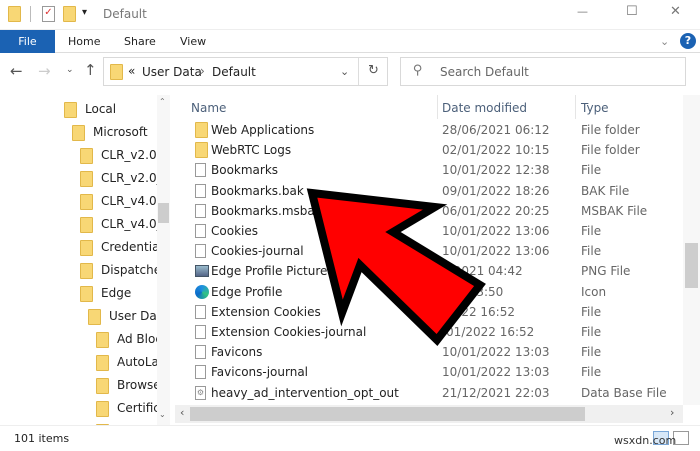 This screenshot has height=451, width=700. What do you see at coordinates (42, 438) in the screenshot?
I see `item-count: 101 items` at bounding box center [42, 438].